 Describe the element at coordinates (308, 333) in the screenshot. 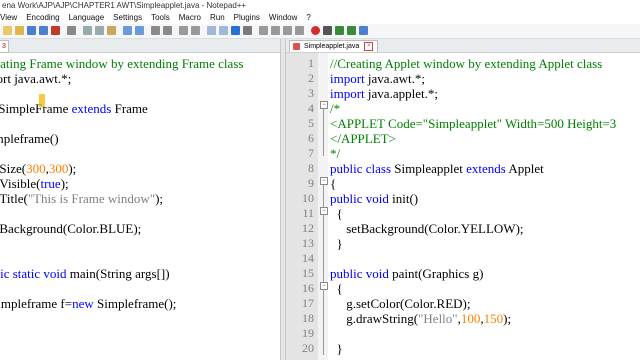

I see `line-number: 19` at that location.